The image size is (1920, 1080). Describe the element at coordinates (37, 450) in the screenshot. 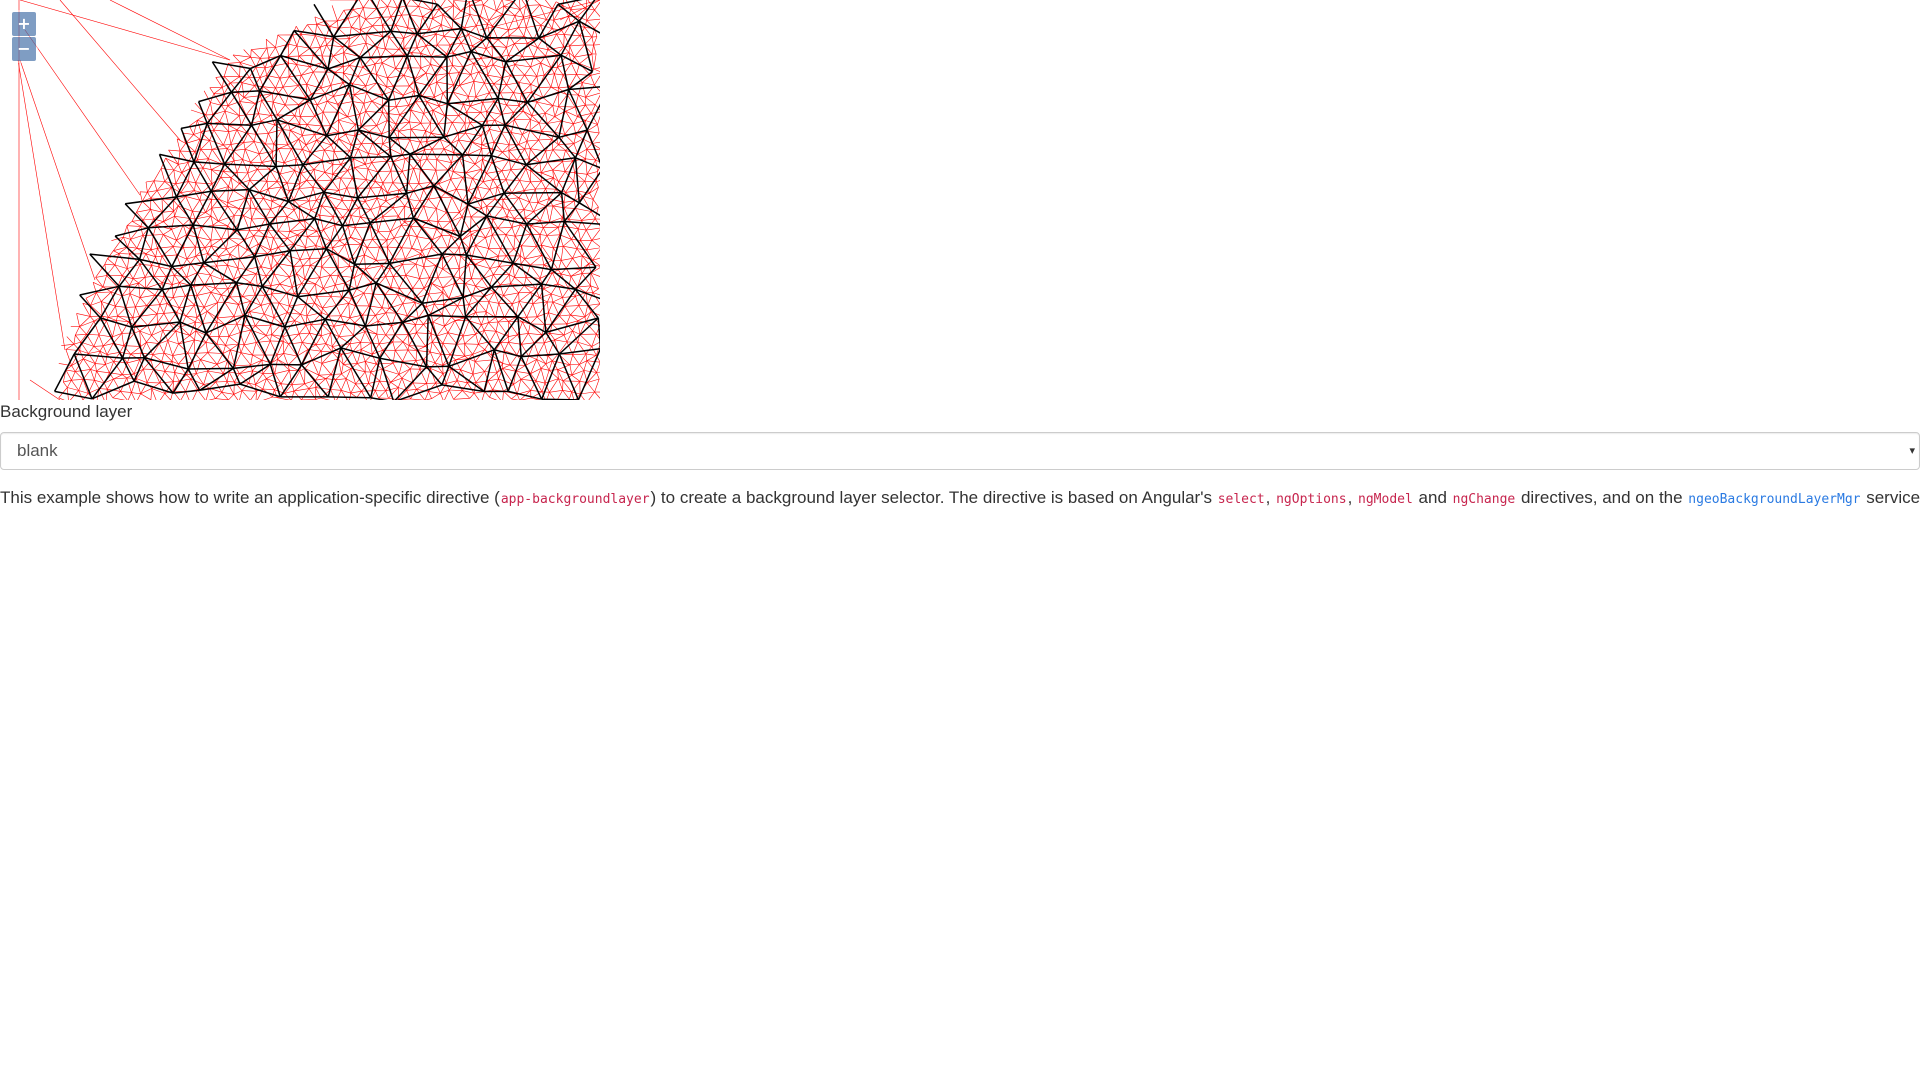

I see `selected-layer-value: blank` at that location.